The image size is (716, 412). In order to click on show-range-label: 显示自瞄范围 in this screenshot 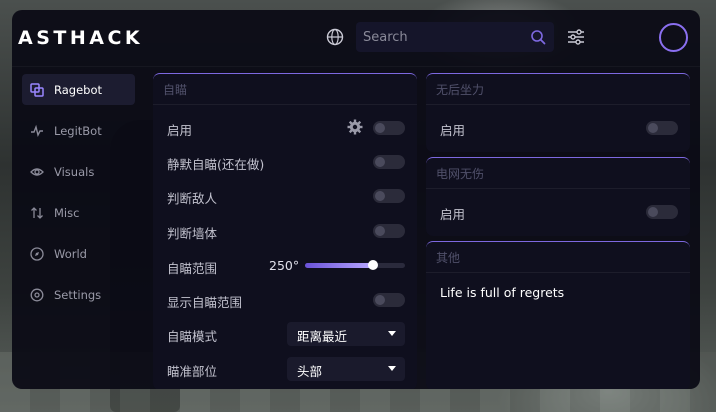, I will do `click(205, 302)`.